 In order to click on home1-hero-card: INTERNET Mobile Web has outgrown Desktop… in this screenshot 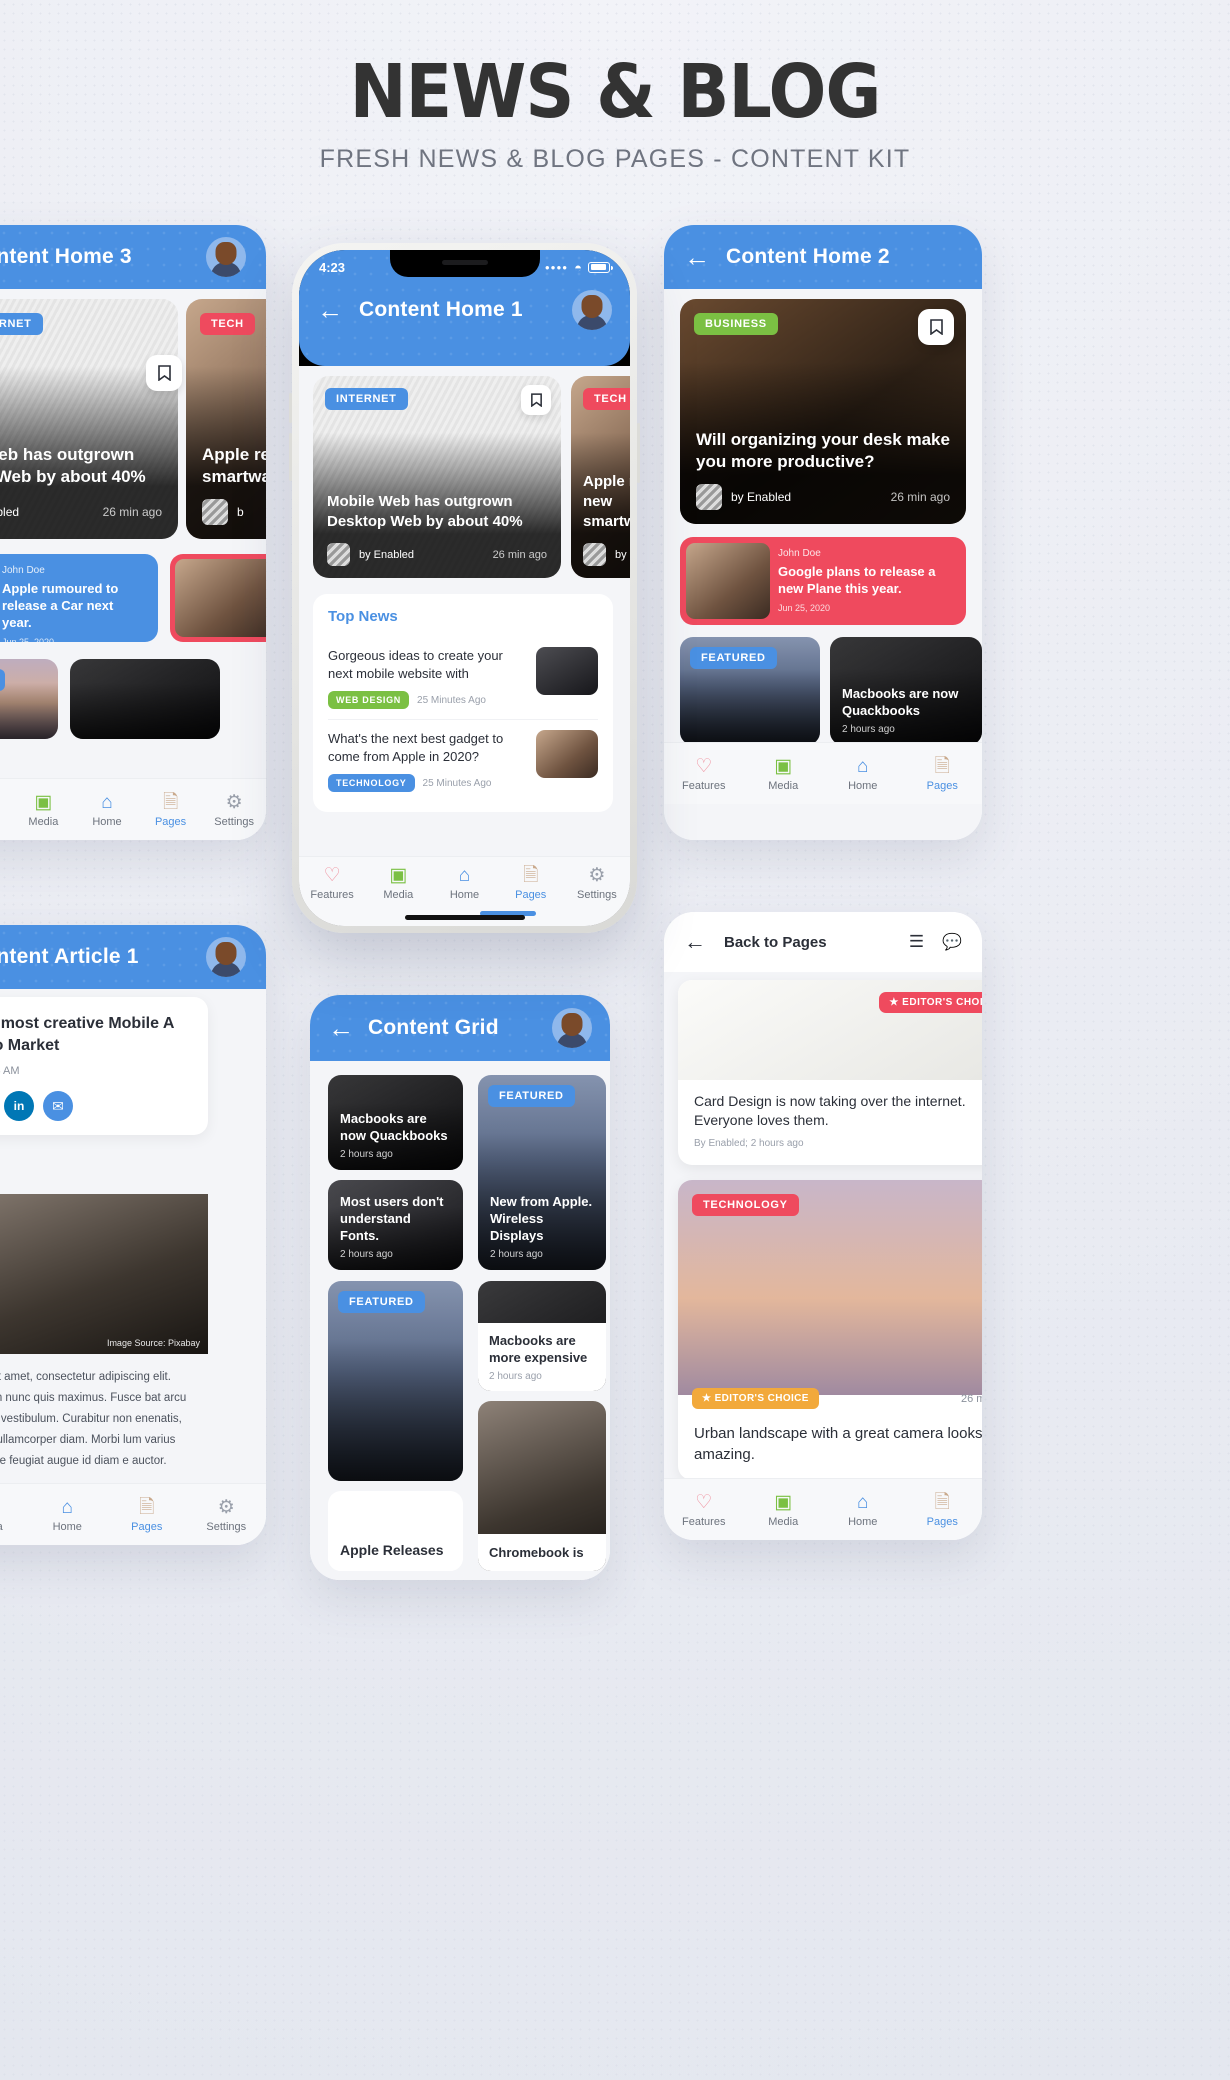, I will do `click(437, 477)`.